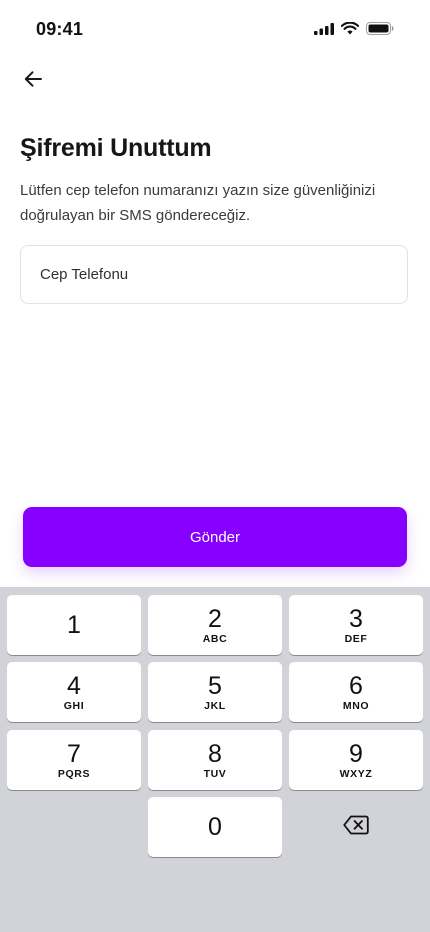 Image resolution: width=430 pixels, height=932 pixels. I want to click on key-6: 6 MNO, so click(356, 692).